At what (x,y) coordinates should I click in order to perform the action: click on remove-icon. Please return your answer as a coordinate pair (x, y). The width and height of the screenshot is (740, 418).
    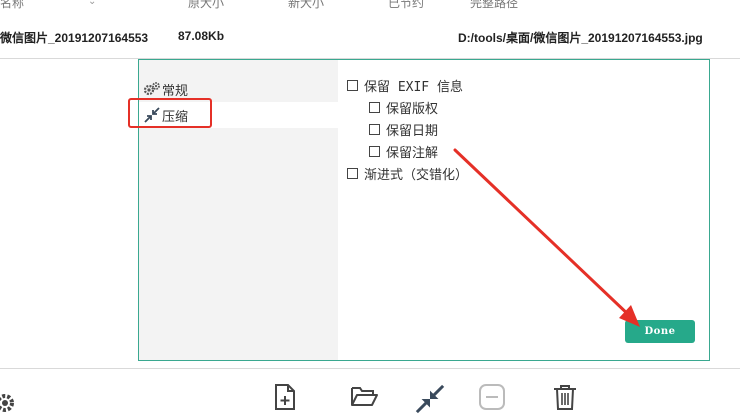
    Looking at the image, I should click on (492, 398).